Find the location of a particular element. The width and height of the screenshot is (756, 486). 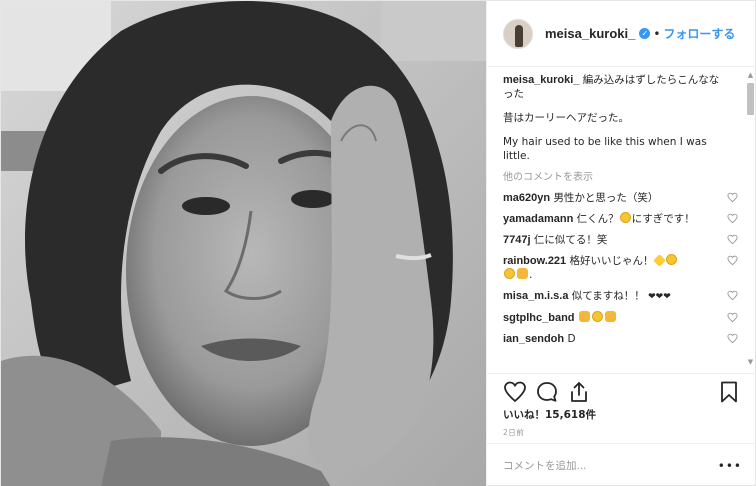

sparkle-emoji-icon is located at coordinates (659, 260).